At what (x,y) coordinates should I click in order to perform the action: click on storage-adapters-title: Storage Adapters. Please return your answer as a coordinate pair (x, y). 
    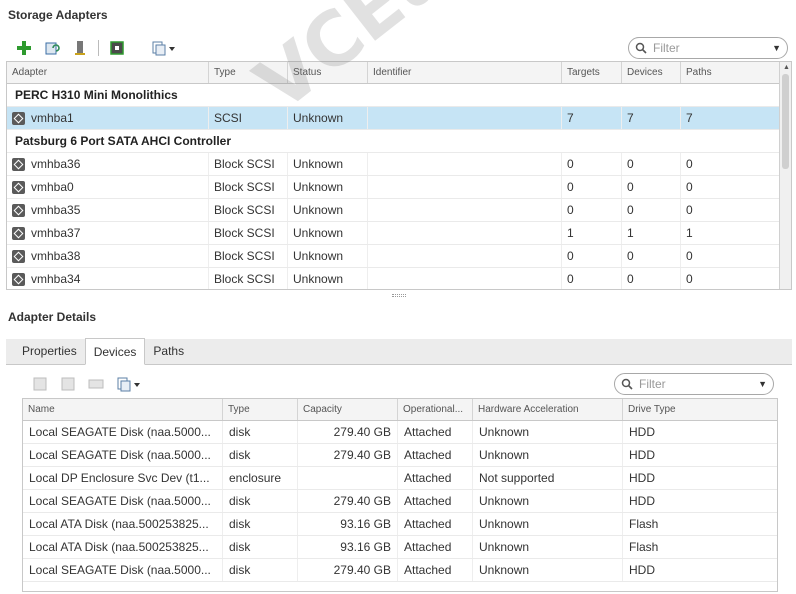
    Looking at the image, I should click on (58, 15).